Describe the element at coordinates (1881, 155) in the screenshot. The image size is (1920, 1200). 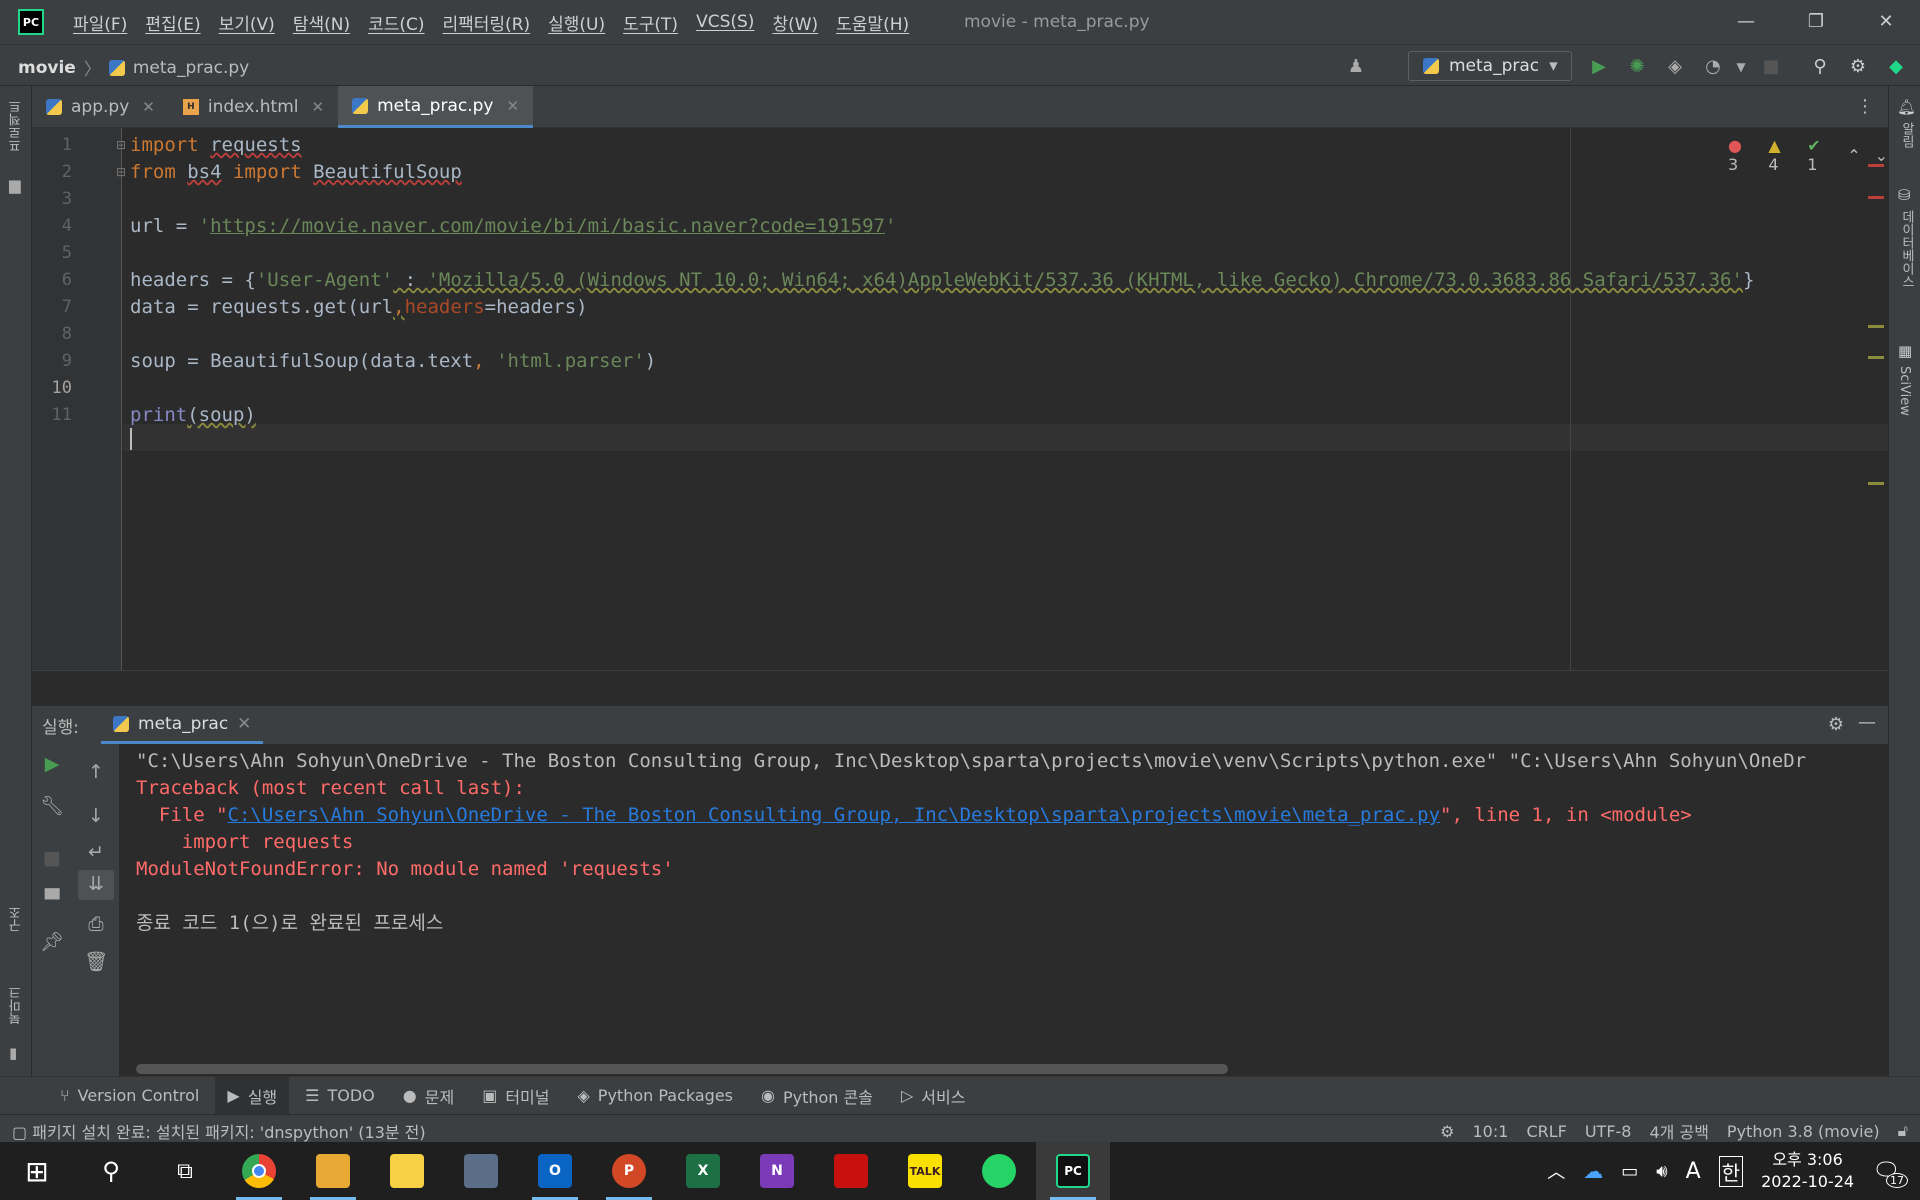
I see `next-highlight-icon: ⌄` at that location.